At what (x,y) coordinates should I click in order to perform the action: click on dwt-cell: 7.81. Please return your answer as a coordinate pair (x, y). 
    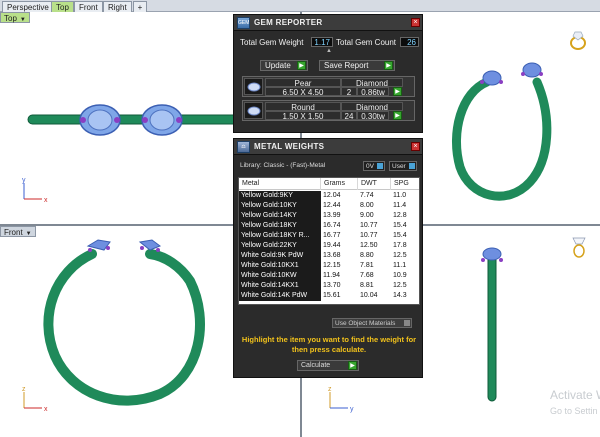
    Looking at the image, I should click on (367, 265).